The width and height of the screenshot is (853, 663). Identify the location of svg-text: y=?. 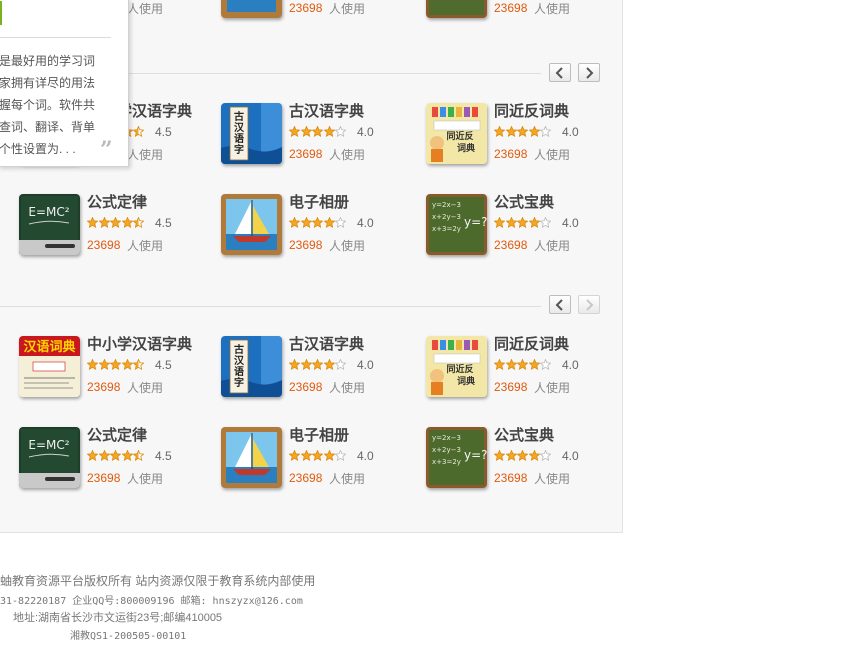
(475, 455).